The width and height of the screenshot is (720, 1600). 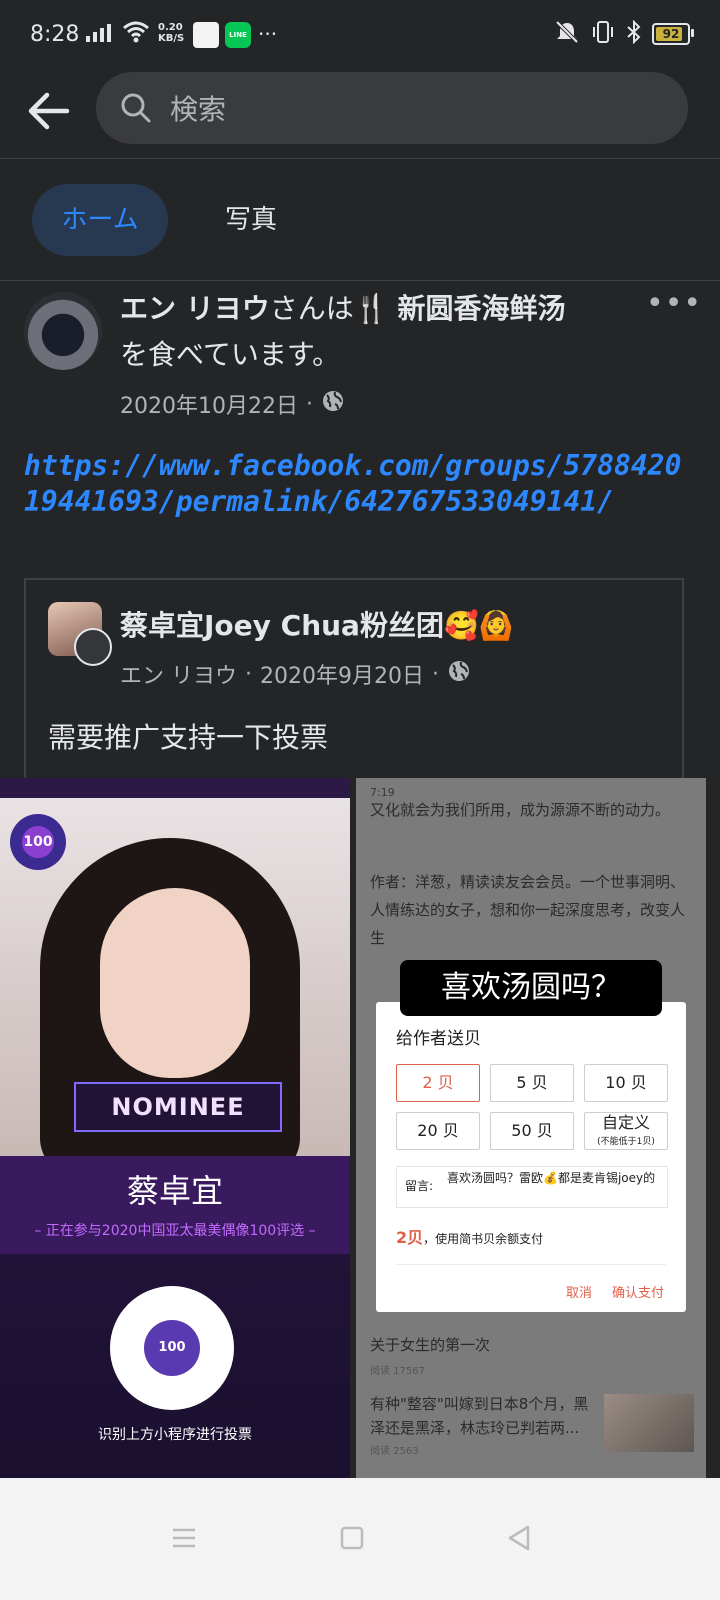 I want to click on shared-date: 2020年9月20日, so click(x=342, y=674).